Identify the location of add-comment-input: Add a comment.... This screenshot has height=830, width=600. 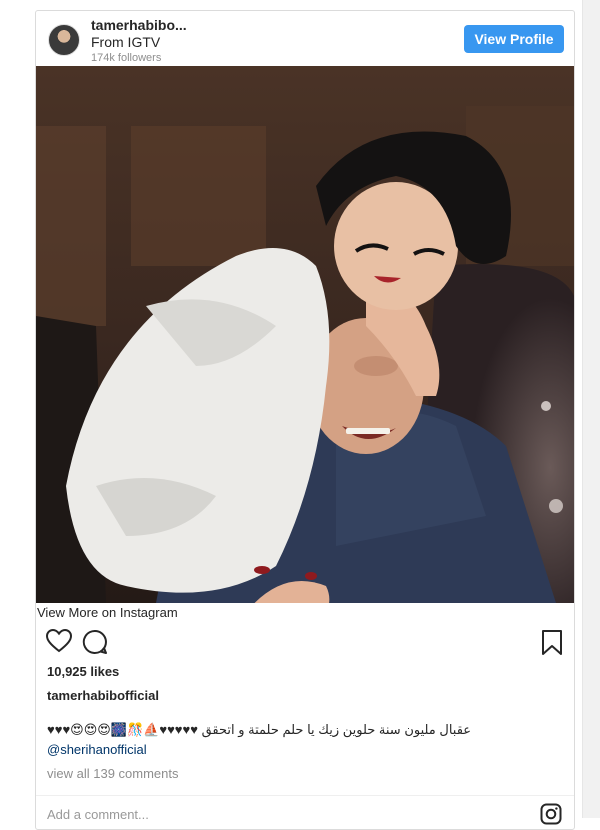
(98, 814).